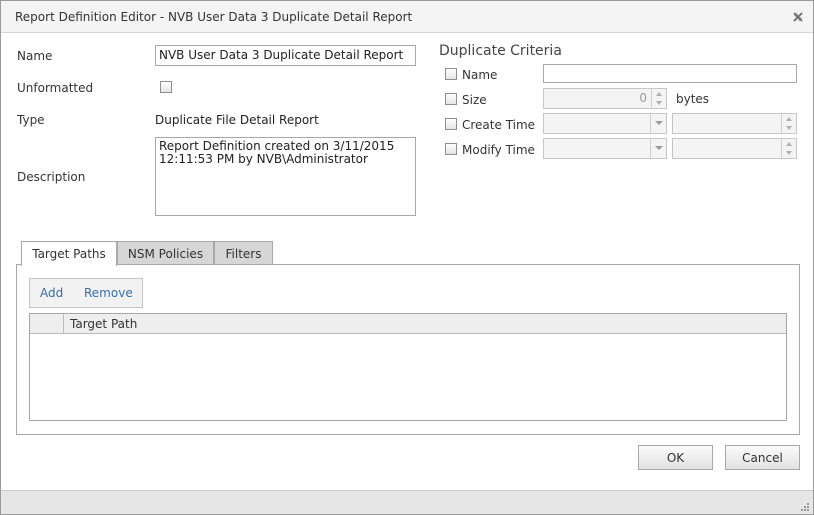 This screenshot has width=814, height=515. I want to click on criteria-modify-time-checkbox, so click(451, 149).